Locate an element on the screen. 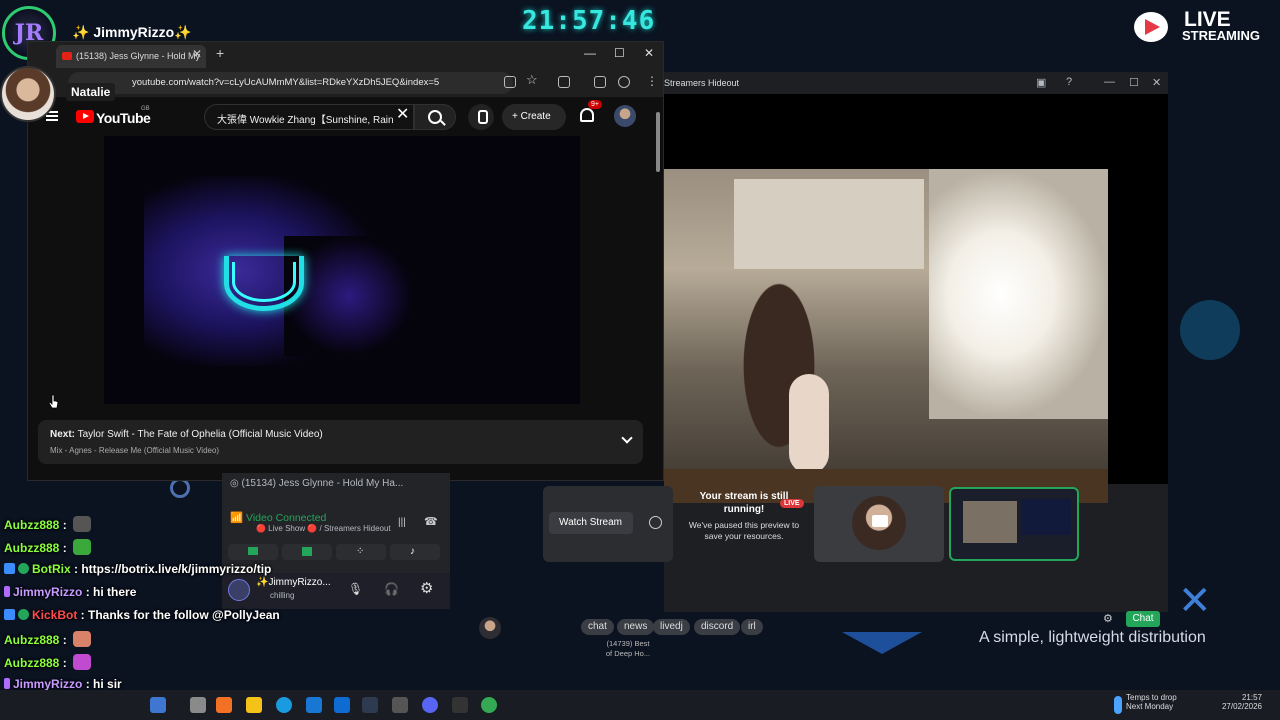 The height and width of the screenshot is (720, 1280). account-avatar is located at coordinates (625, 116).